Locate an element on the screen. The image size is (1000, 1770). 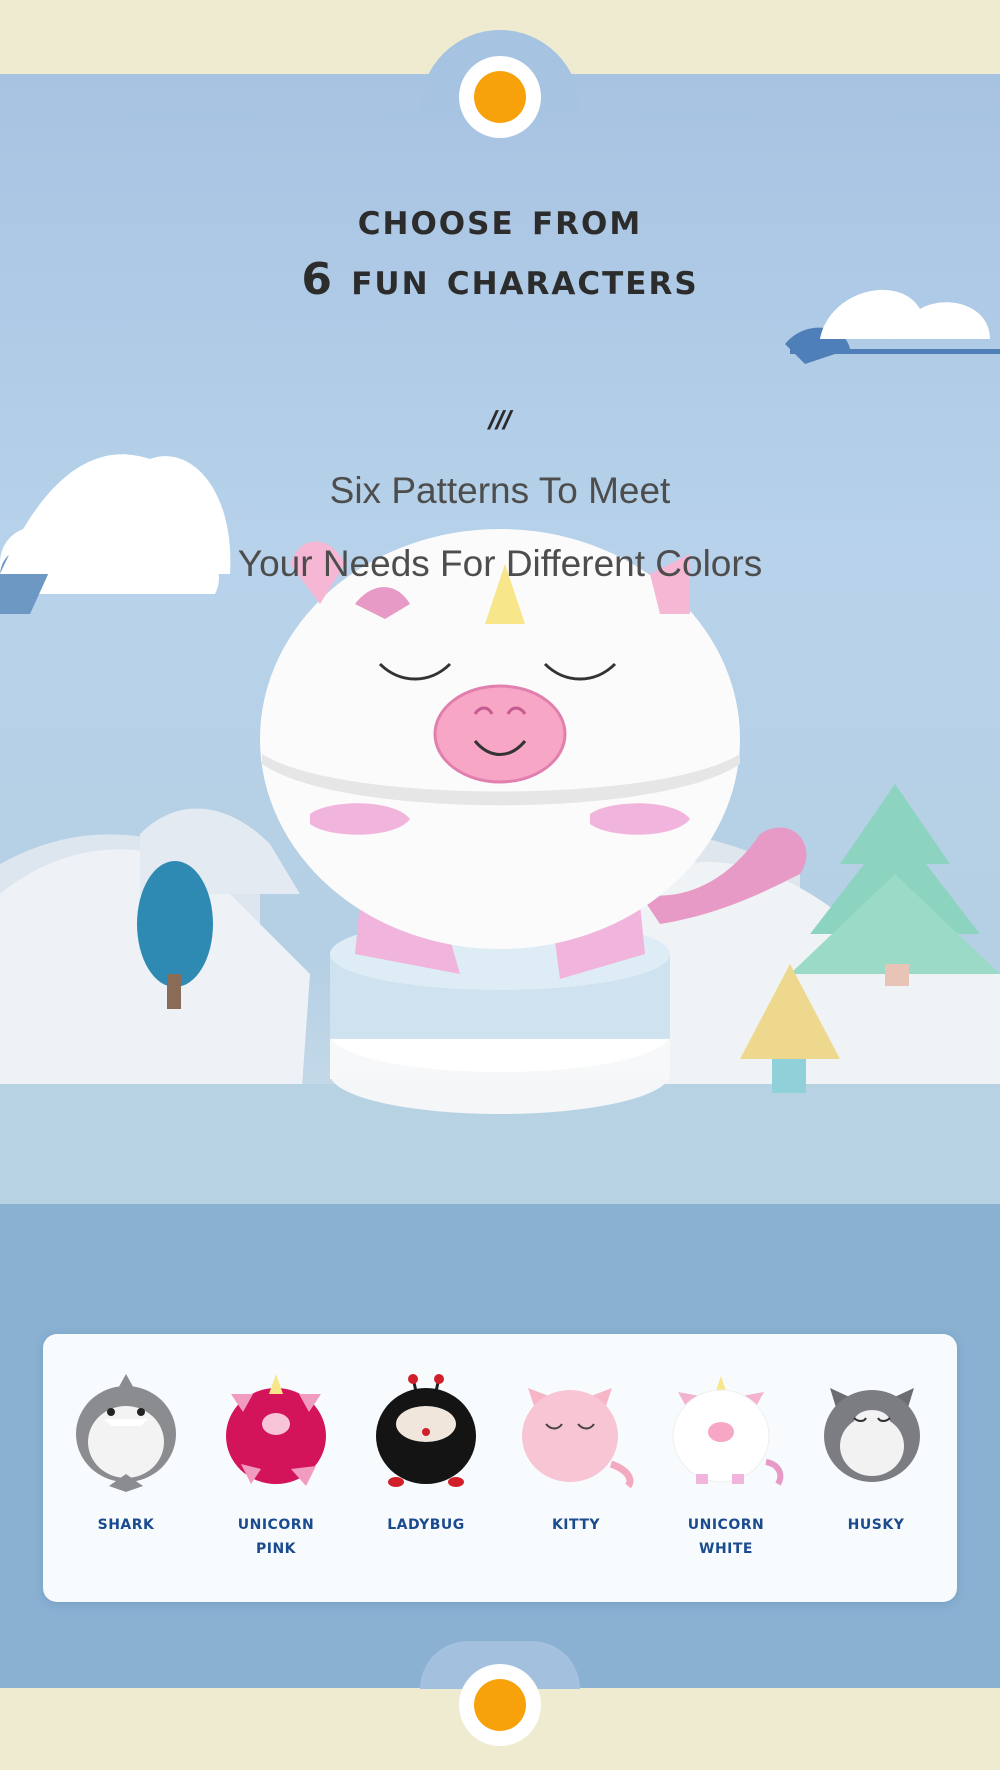
kitty-plush-icon is located at coordinates (578, 1438).